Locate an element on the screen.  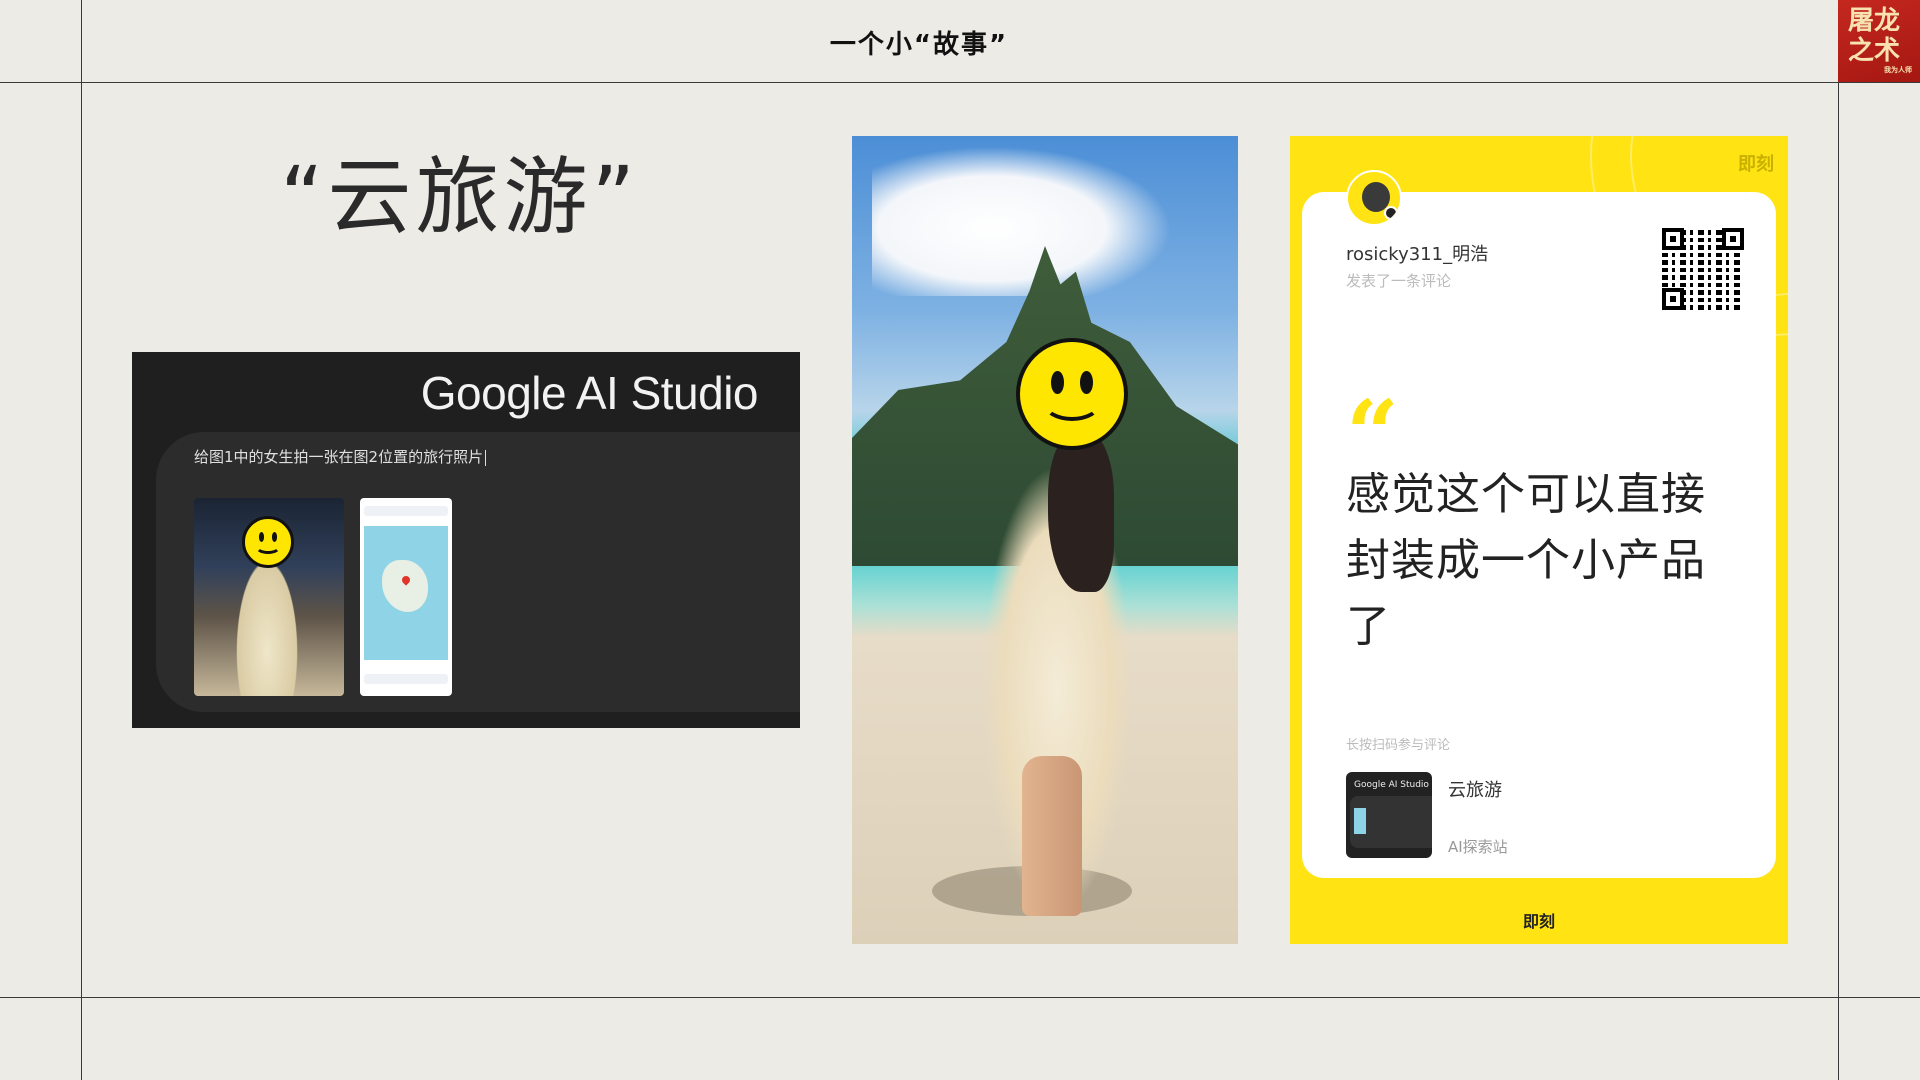
topic-thumbnail: Google AI Studio is located at coordinates (1389, 815).